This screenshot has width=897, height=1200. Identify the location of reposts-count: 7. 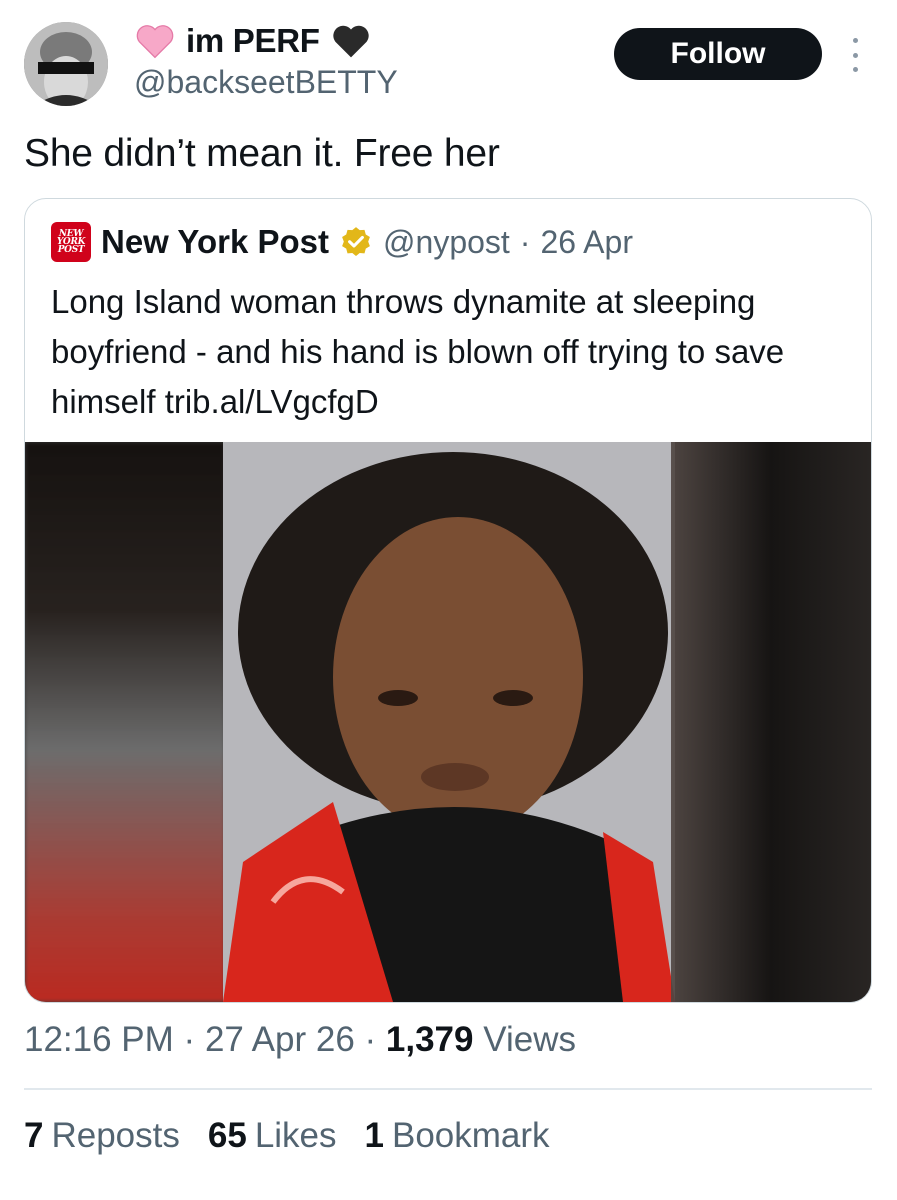
(34, 1135).